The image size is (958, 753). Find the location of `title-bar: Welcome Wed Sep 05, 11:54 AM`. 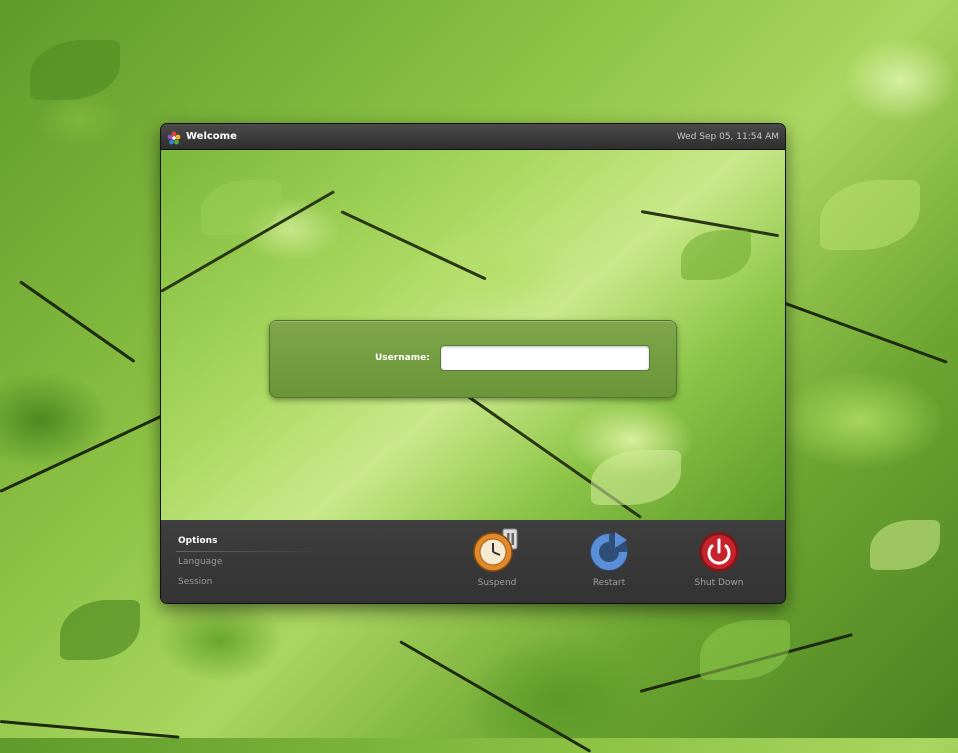

title-bar: Welcome Wed Sep 05, 11:54 AM is located at coordinates (473, 137).